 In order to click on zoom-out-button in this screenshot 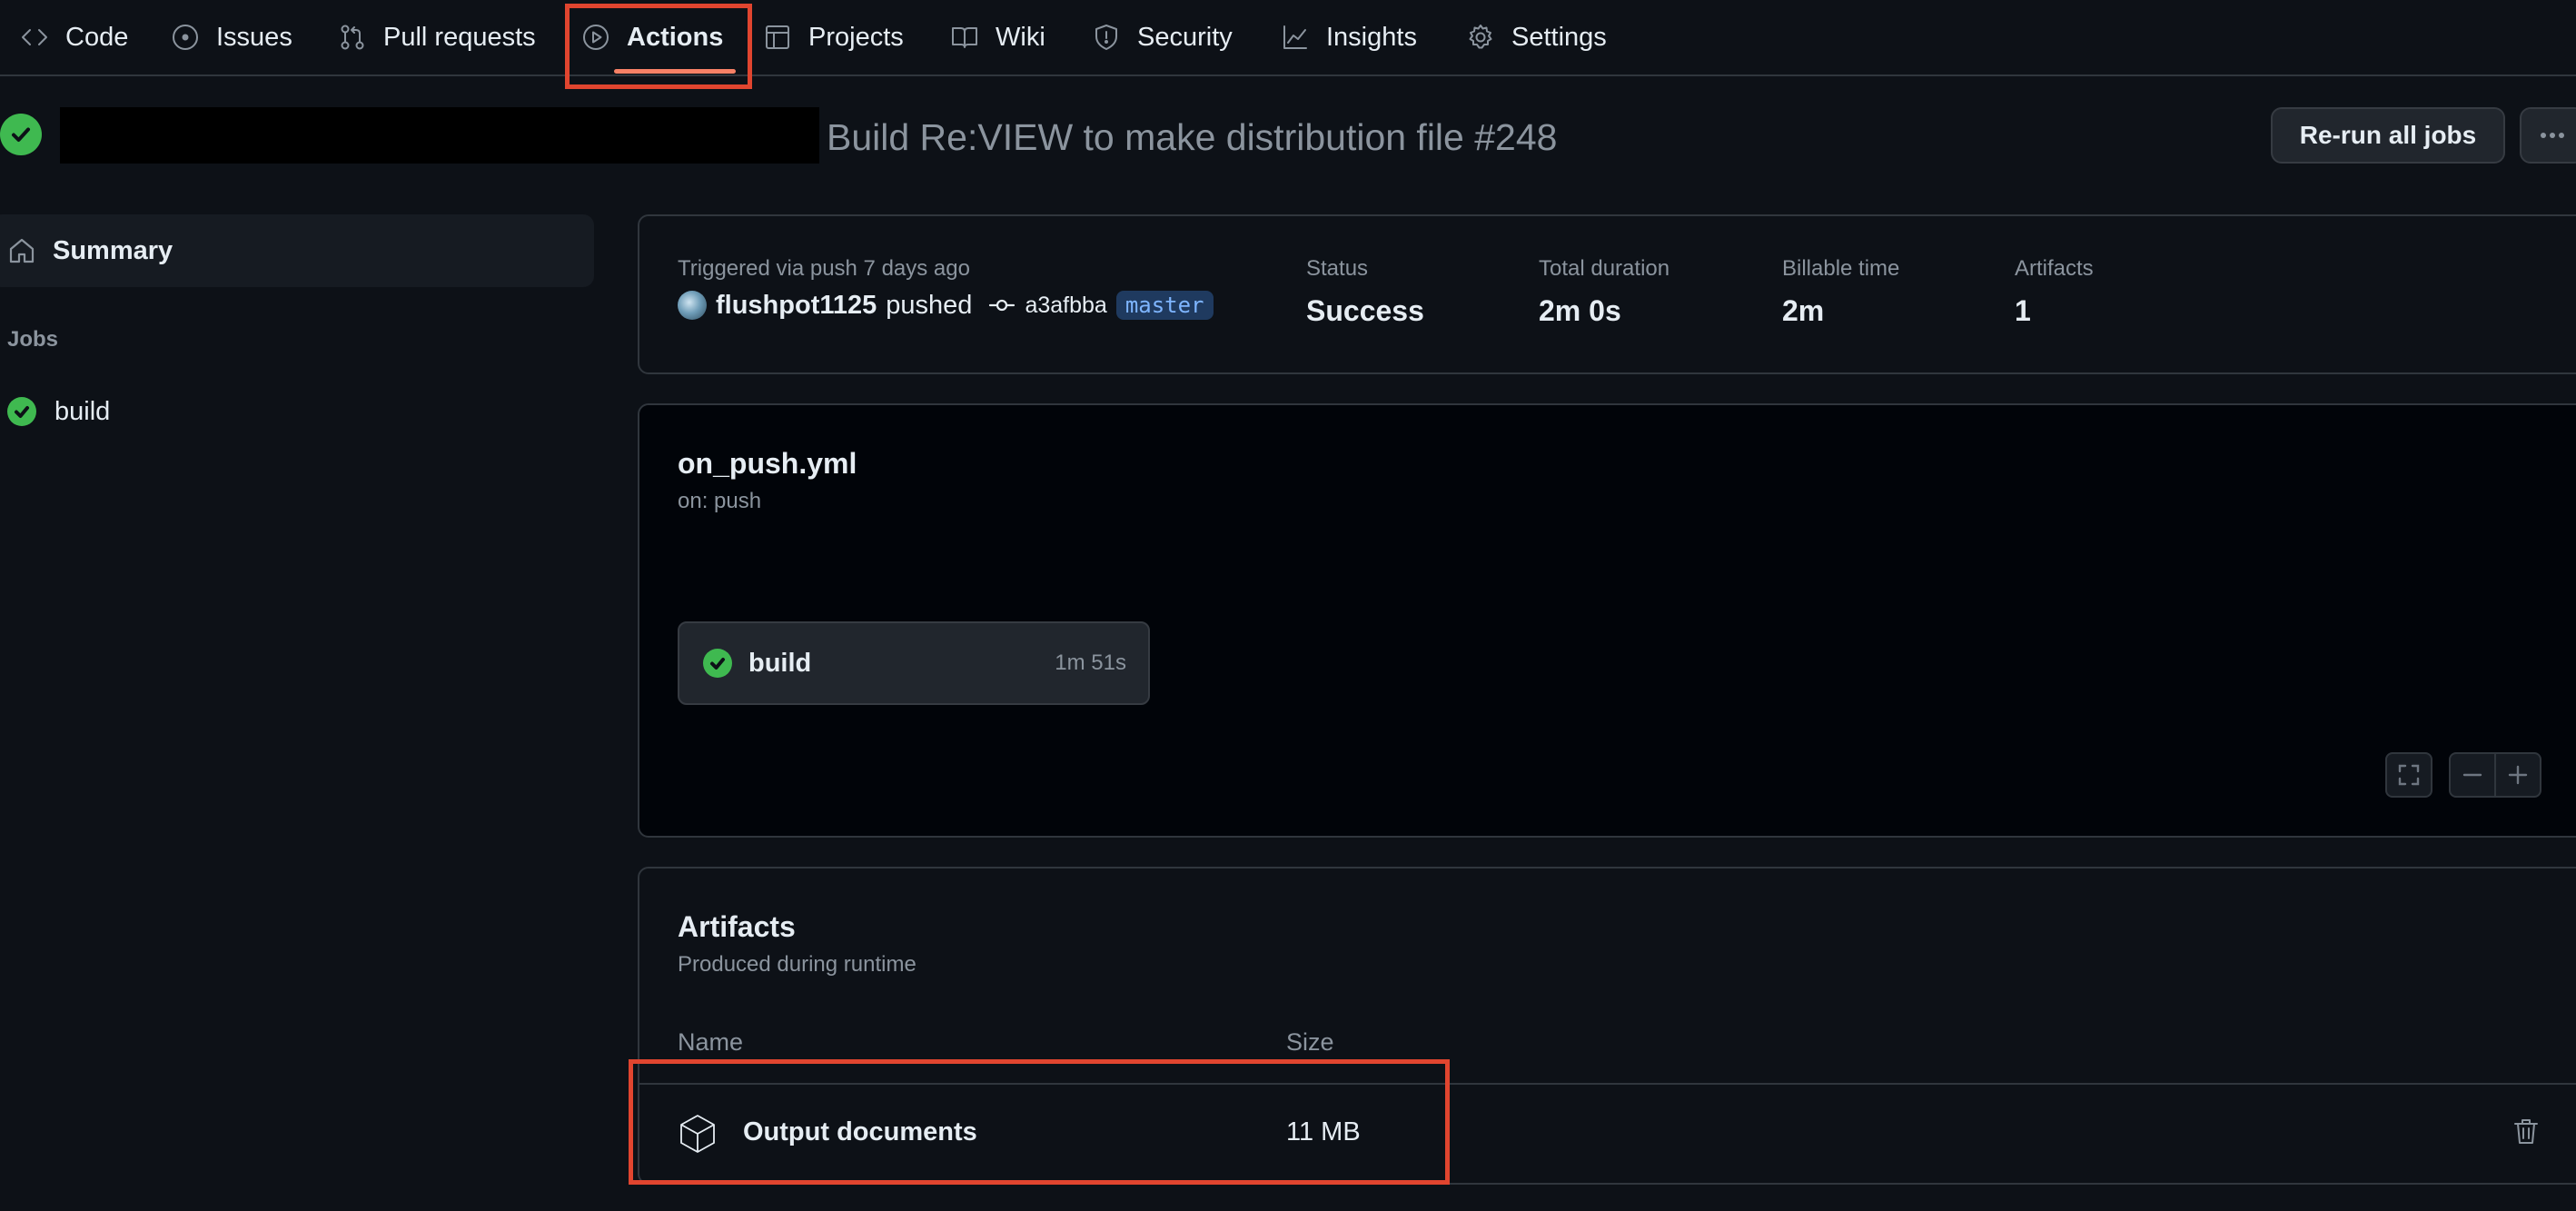, I will do `click(2472, 775)`.